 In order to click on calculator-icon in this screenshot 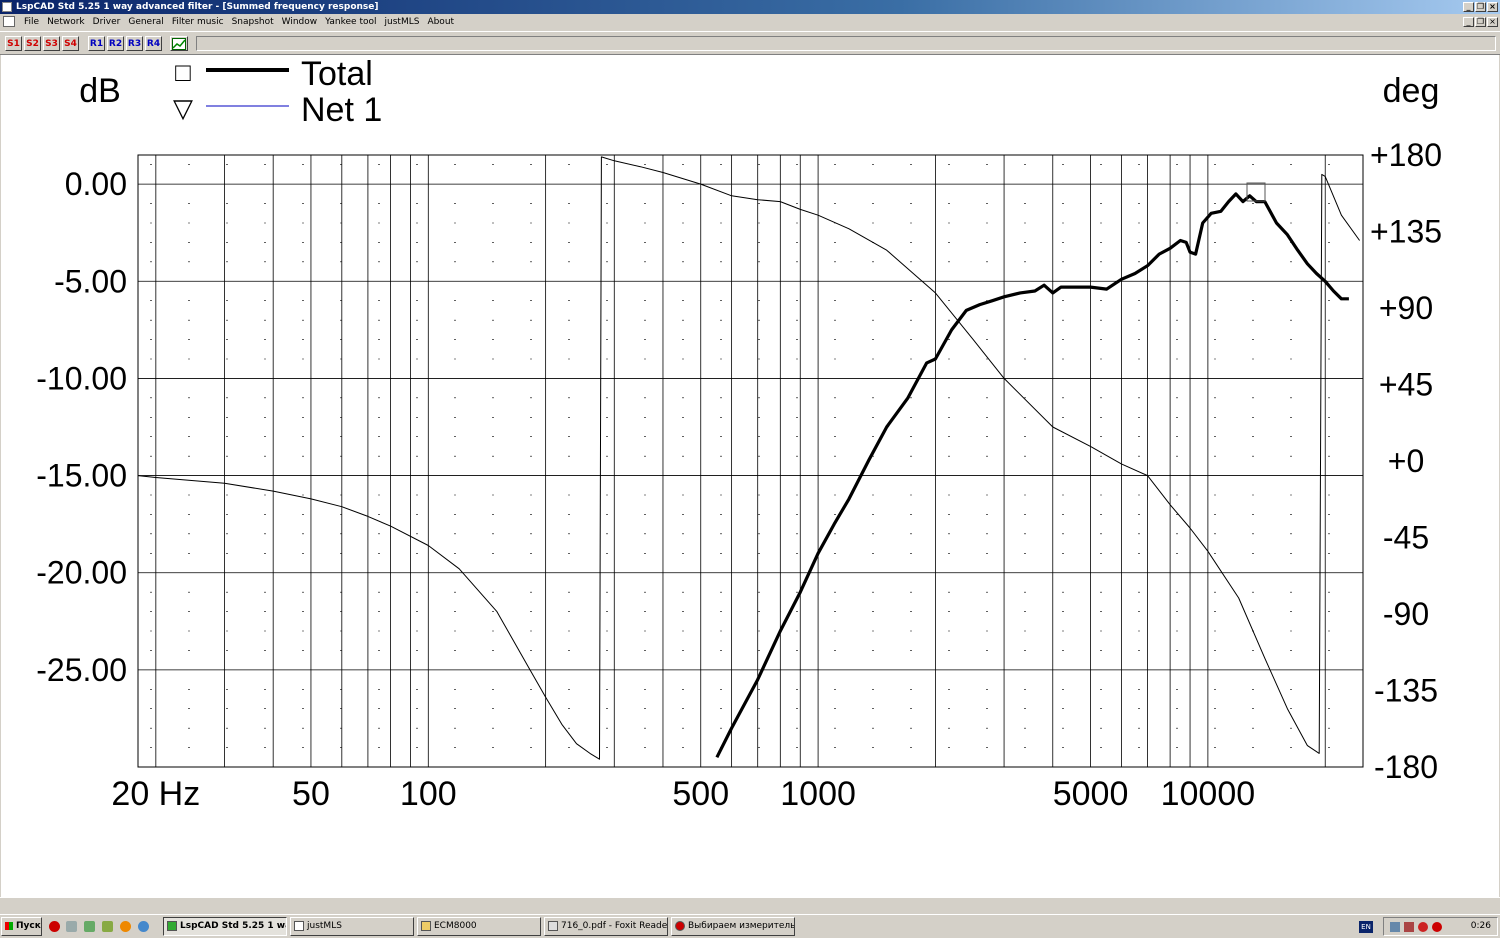, I will do `click(71, 926)`.